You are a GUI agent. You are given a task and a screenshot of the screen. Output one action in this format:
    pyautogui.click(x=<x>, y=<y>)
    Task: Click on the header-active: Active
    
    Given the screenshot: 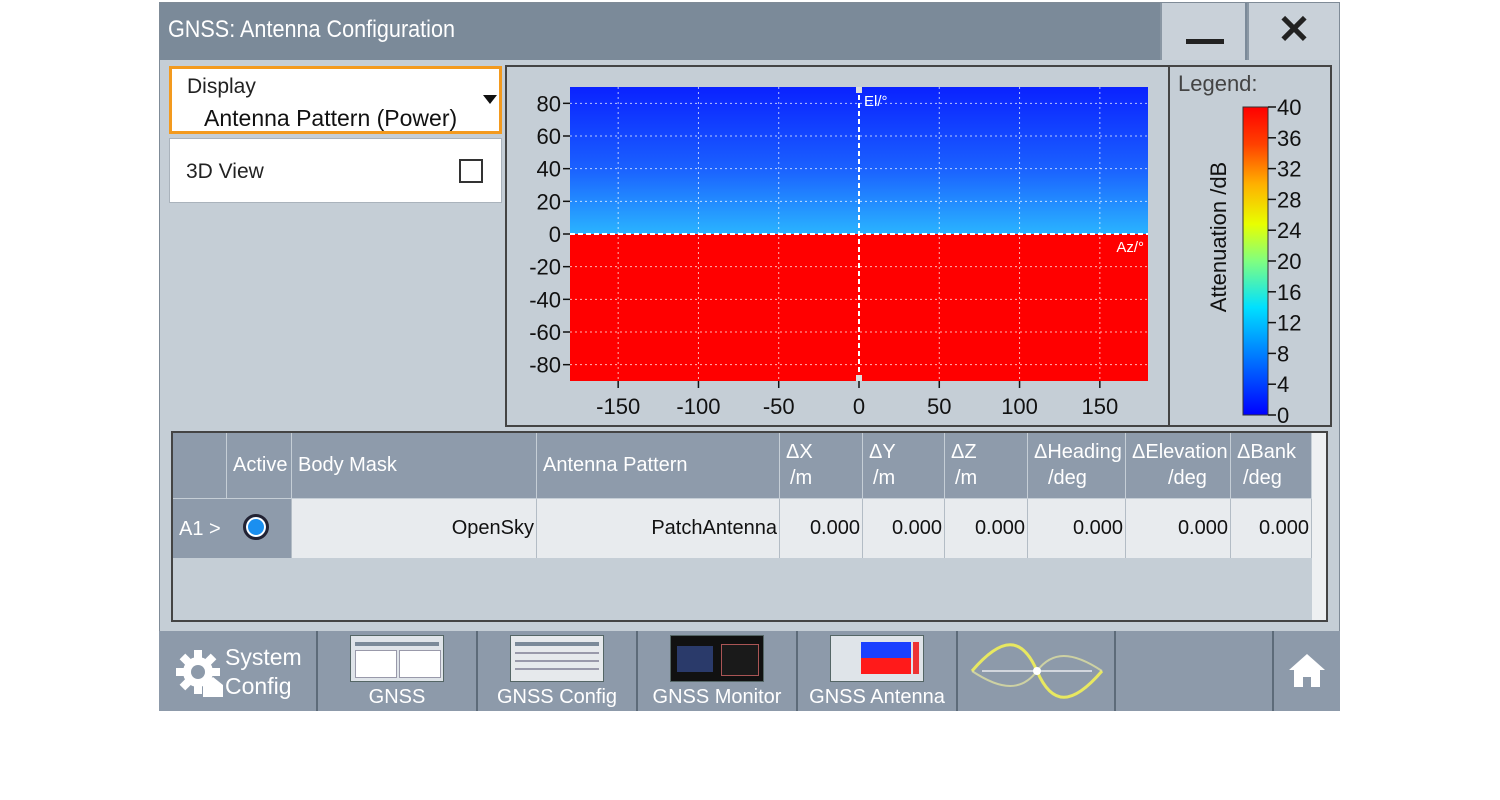 What is the action you would take?
    pyautogui.click(x=259, y=465)
    